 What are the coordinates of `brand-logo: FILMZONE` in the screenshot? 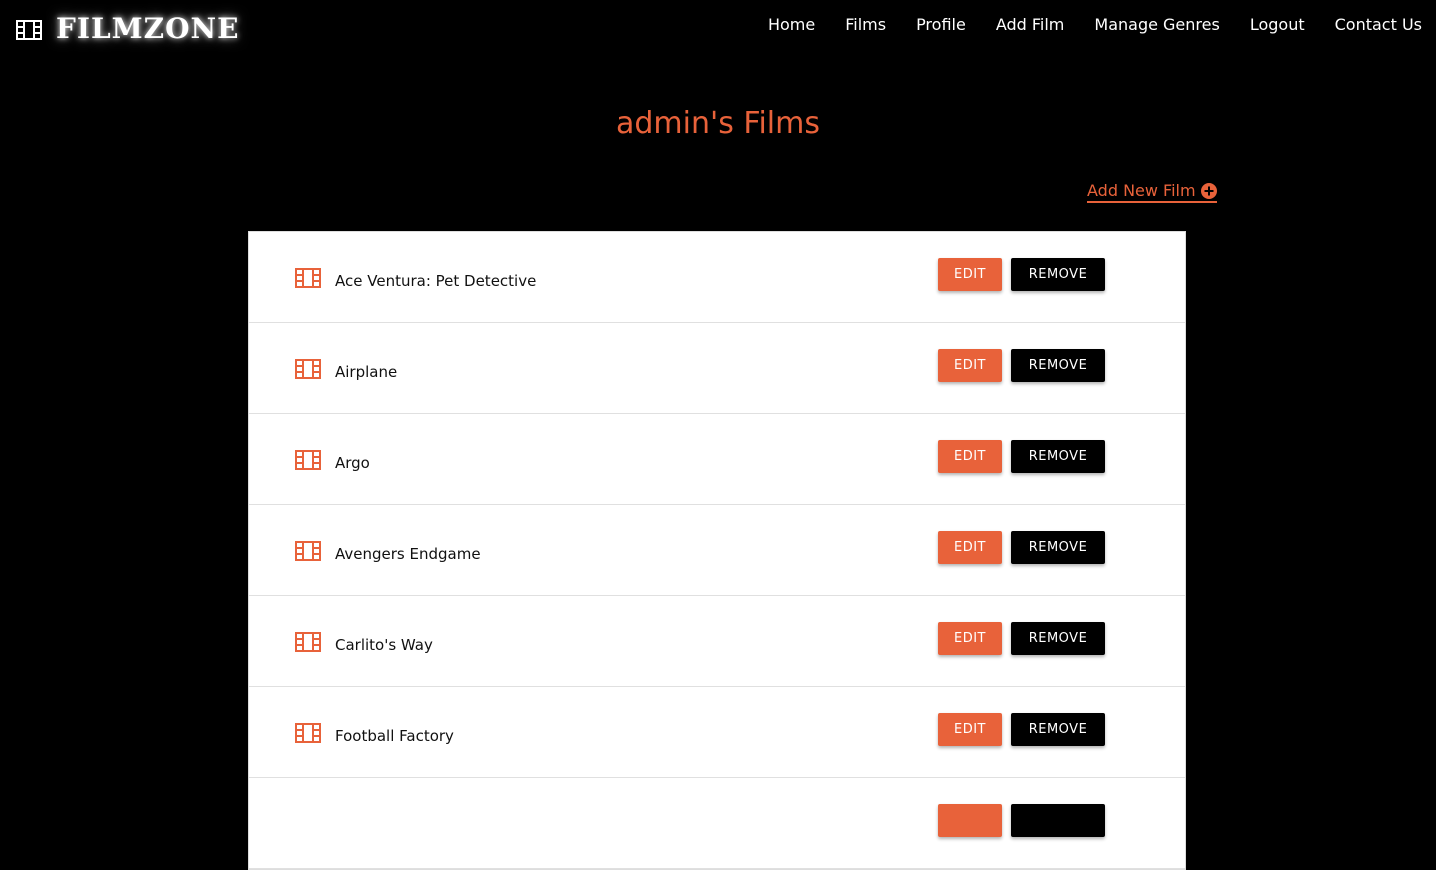 It's located at (127, 28).